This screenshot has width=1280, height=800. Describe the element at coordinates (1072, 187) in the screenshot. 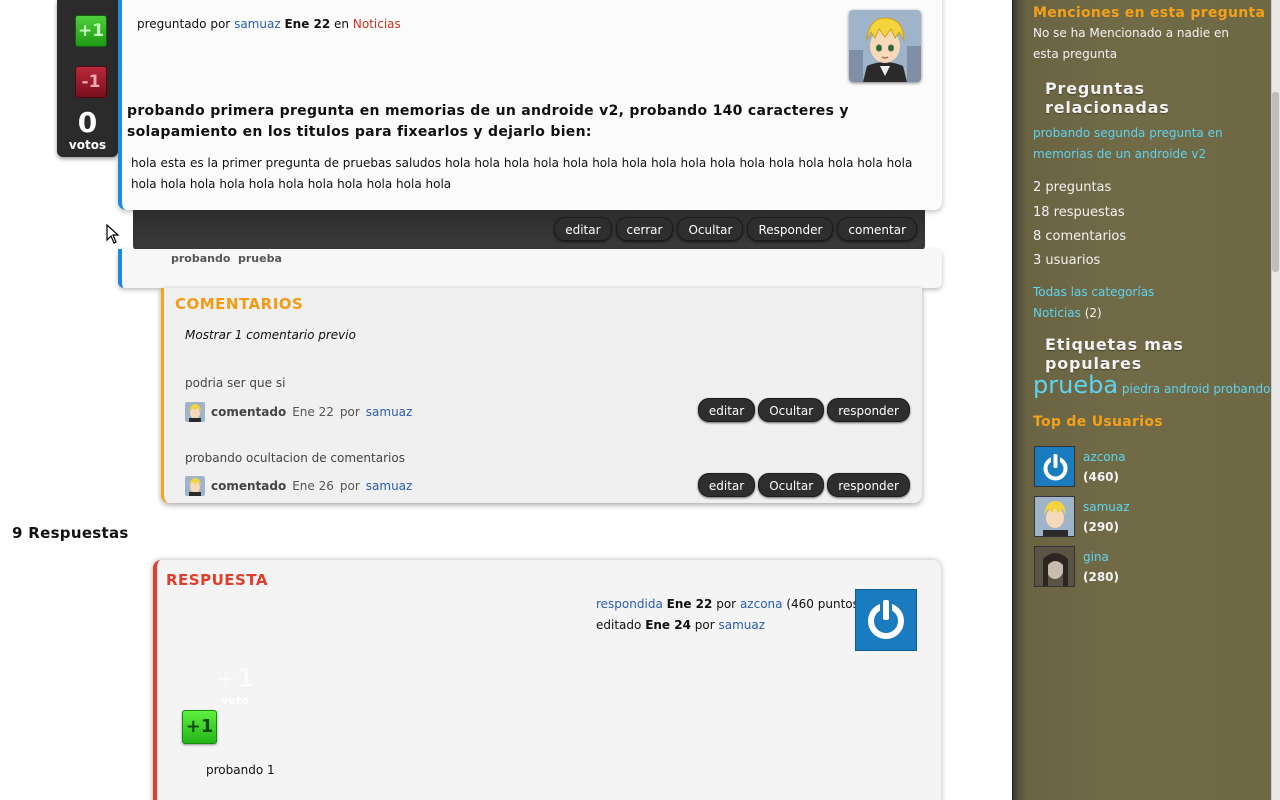

I see `stat-questions: 2 preguntas` at that location.